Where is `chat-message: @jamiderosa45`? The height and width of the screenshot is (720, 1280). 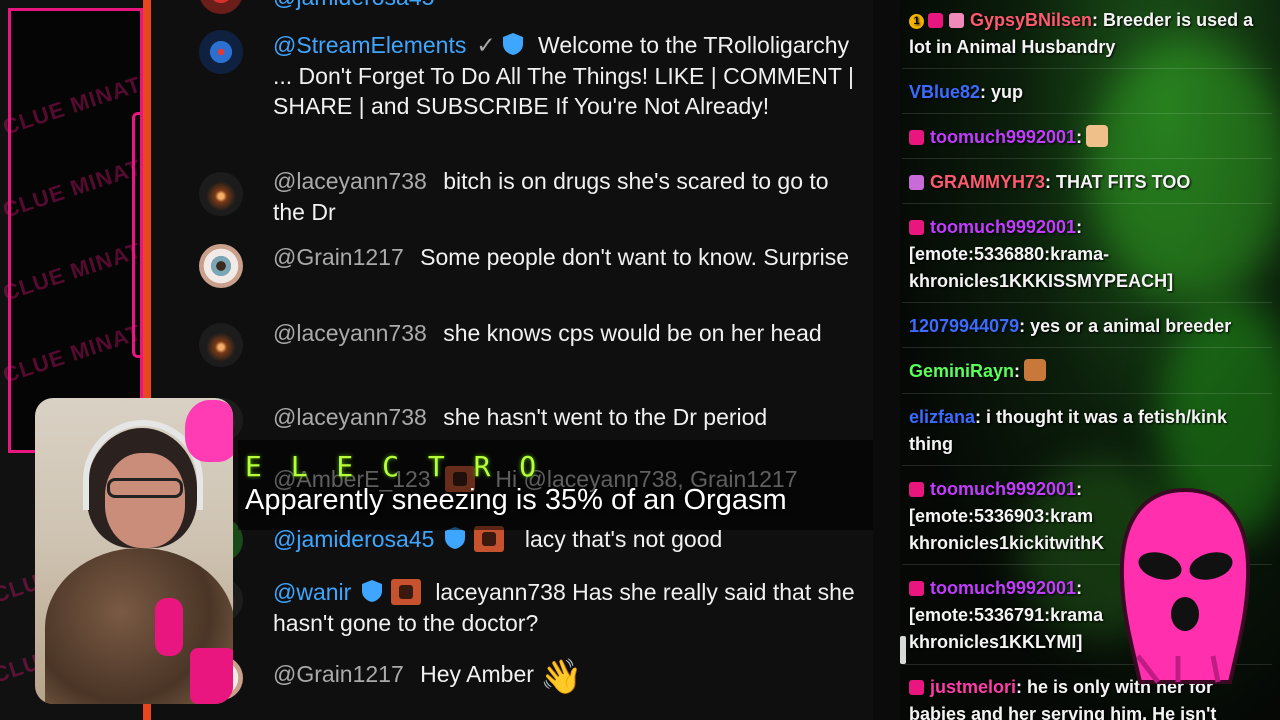 chat-message: @jamiderosa45 is located at coordinates (565, 6).